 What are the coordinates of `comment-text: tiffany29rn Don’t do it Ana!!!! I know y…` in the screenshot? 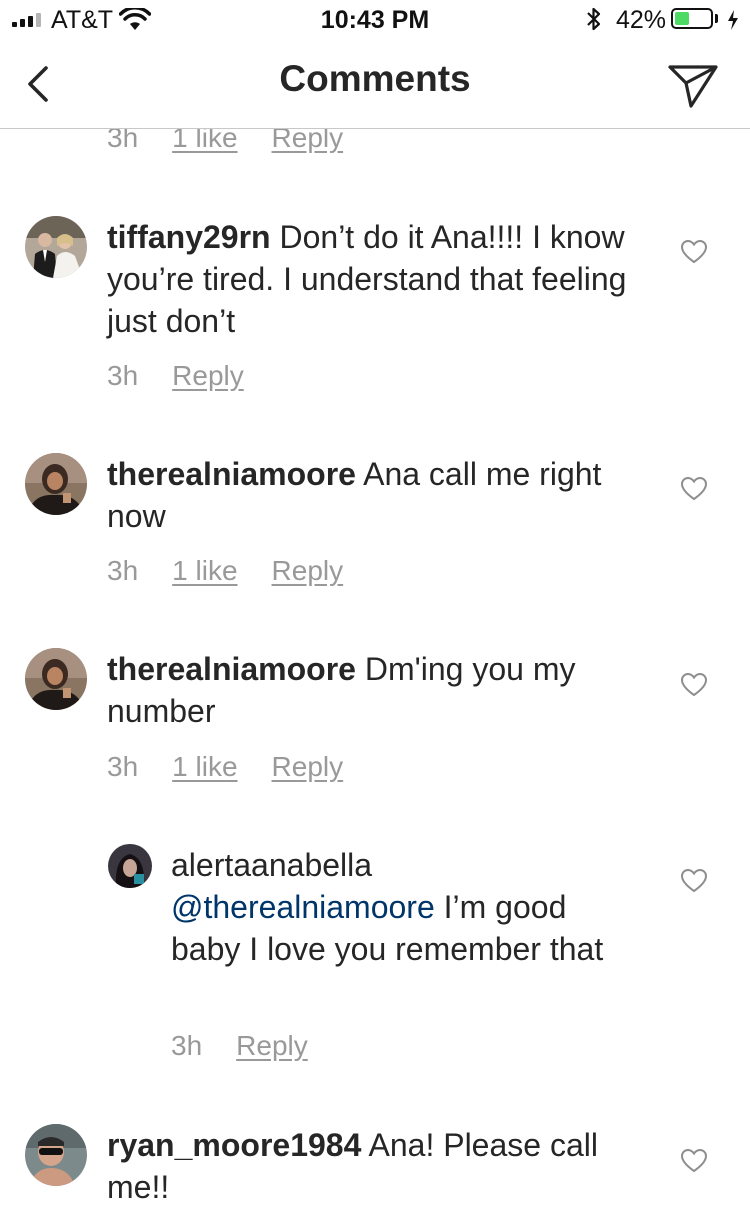 It's located at (367, 279).